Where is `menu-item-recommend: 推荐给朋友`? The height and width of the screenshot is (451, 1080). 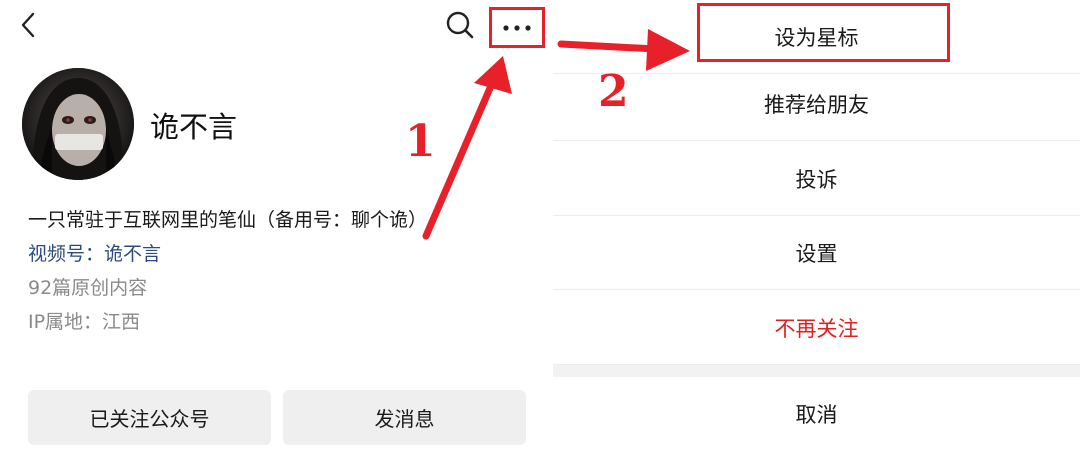
menu-item-recommend: 推荐给朋友 is located at coordinates (816, 104).